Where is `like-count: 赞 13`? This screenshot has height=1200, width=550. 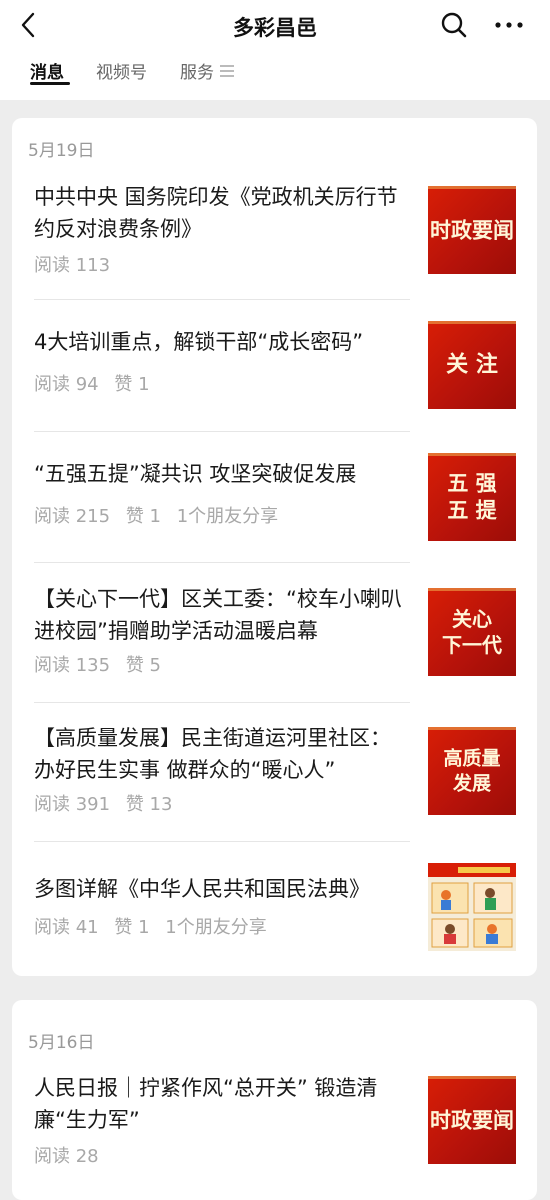 like-count: 赞 13 is located at coordinates (149, 804).